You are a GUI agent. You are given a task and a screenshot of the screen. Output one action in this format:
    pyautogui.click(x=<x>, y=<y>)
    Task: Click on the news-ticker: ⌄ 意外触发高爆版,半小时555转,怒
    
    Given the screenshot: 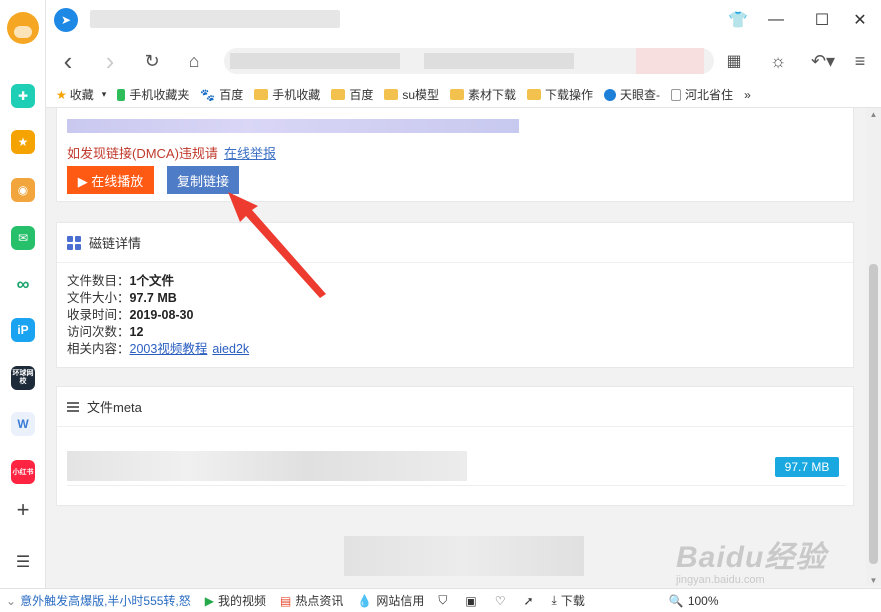 What is the action you would take?
    pyautogui.click(x=98, y=600)
    